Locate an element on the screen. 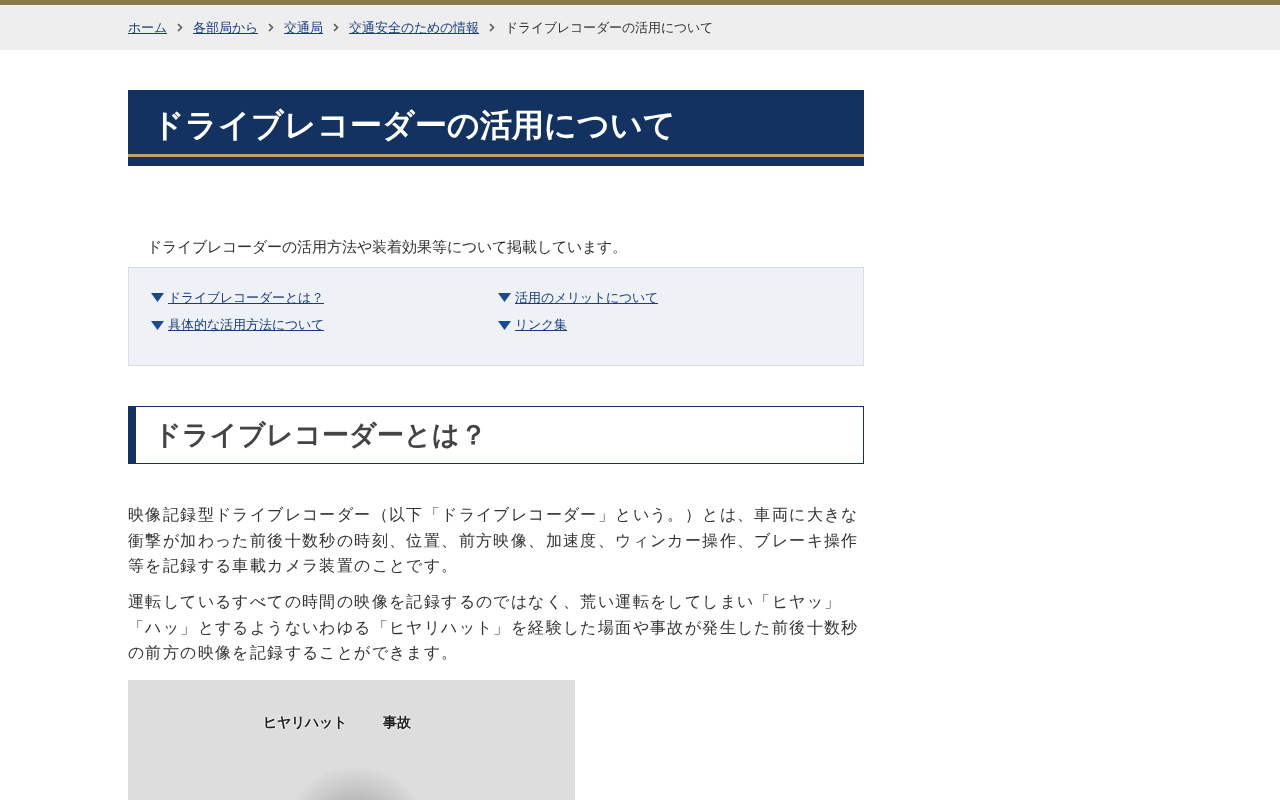 This screenshot has height=800, width=1280. toc-link: 活用のメリットについて is located at coordinates (586, 297).